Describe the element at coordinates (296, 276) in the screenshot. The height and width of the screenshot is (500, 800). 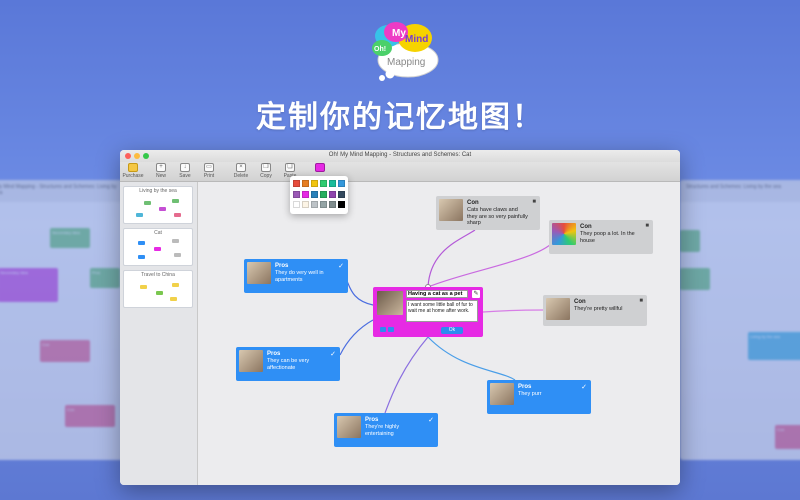
I see `pros-node-apartments: Pros They do very well in apartments ✓` at that location.